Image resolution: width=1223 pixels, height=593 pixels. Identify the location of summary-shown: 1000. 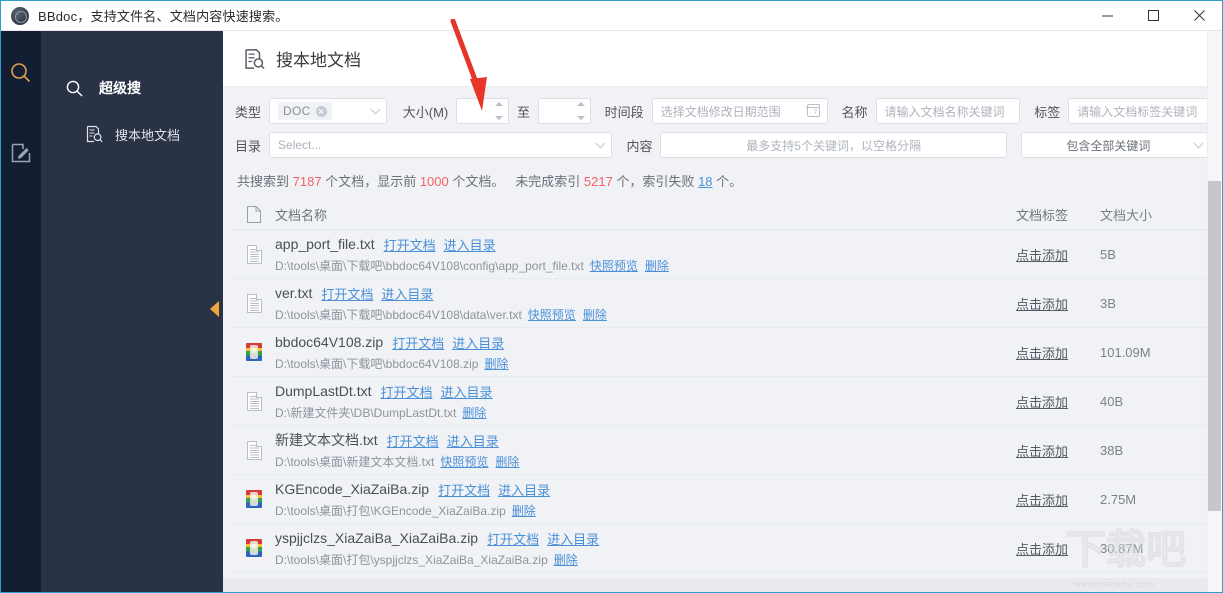
(434, 181).